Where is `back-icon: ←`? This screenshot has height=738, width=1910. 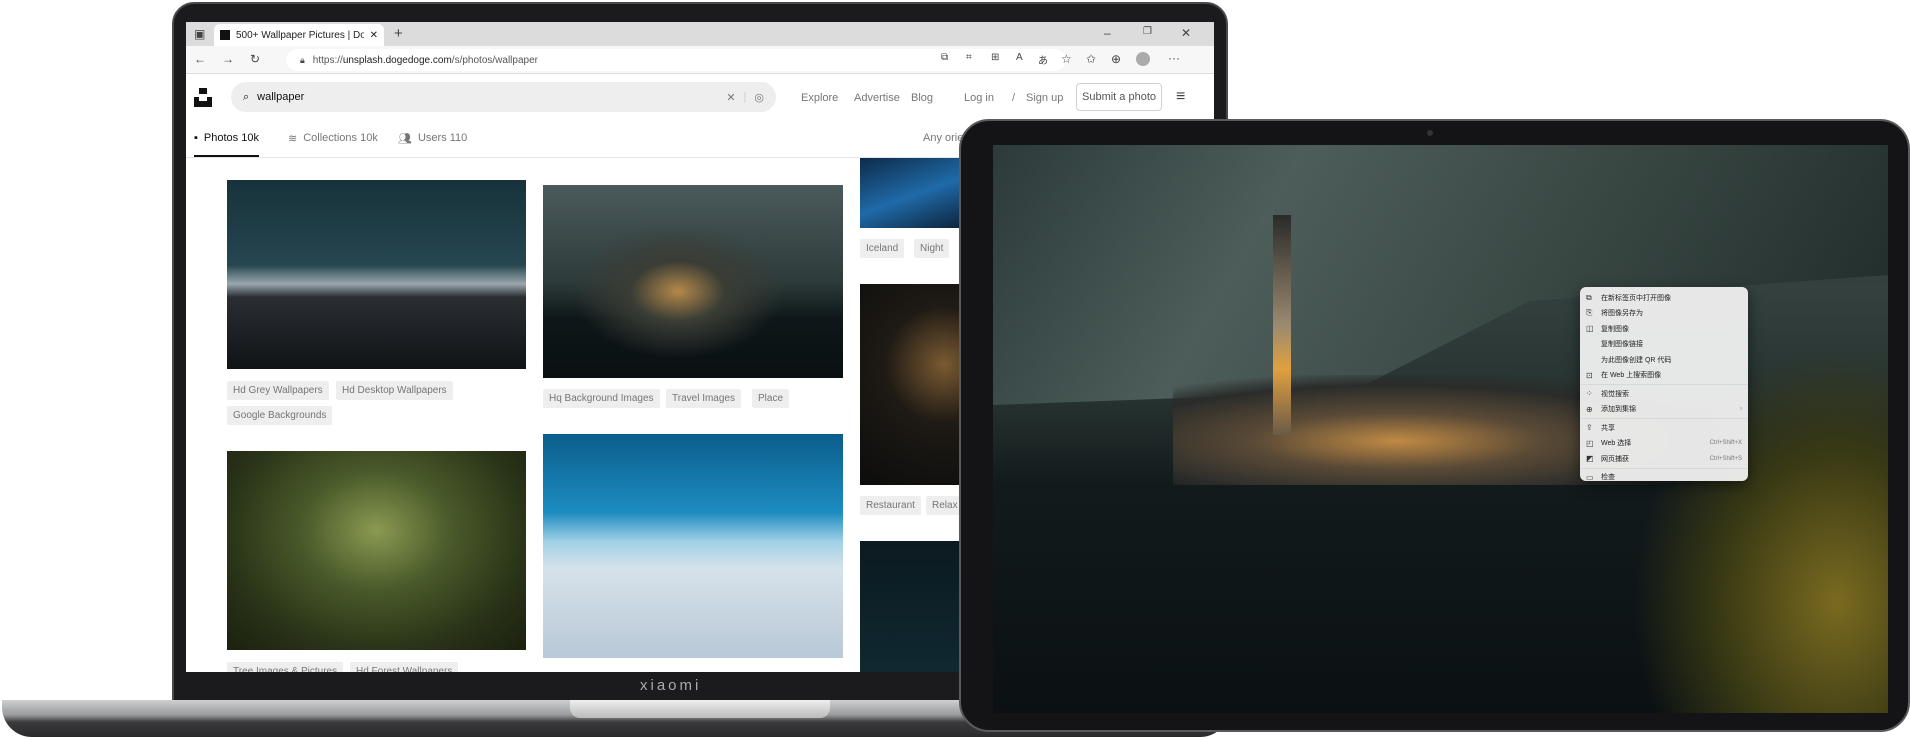
back-icon: ← is located at coordinates (200, 59).